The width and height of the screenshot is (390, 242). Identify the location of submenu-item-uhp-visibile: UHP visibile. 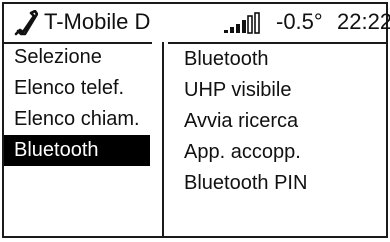
(281, 90).